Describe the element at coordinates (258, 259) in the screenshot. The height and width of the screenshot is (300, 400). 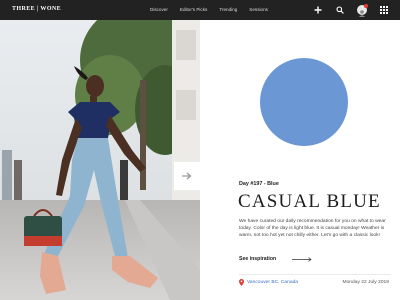
I see `see-inspiration-label: See inspiration` at that location.